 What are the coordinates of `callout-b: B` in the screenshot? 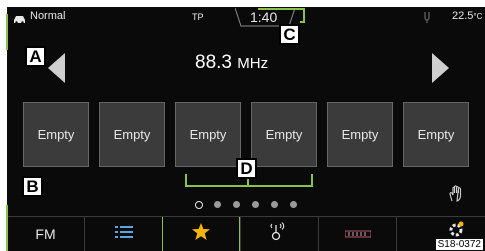 It's located at (32, 186).